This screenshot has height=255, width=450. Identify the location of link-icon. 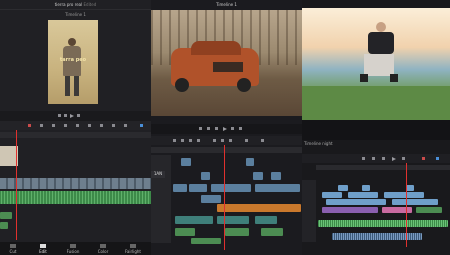
(222, 140).